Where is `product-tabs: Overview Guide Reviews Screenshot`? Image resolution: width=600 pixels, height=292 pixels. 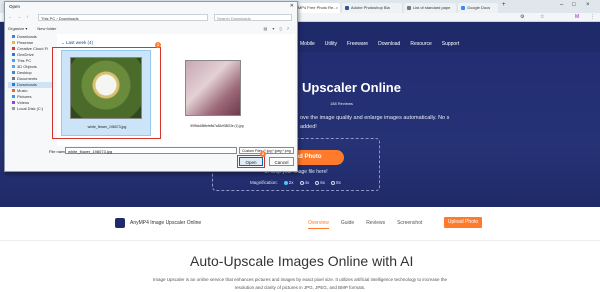
product-tabs: Overview Guide Reviews Screenshot is located at coordinates (365, 224).